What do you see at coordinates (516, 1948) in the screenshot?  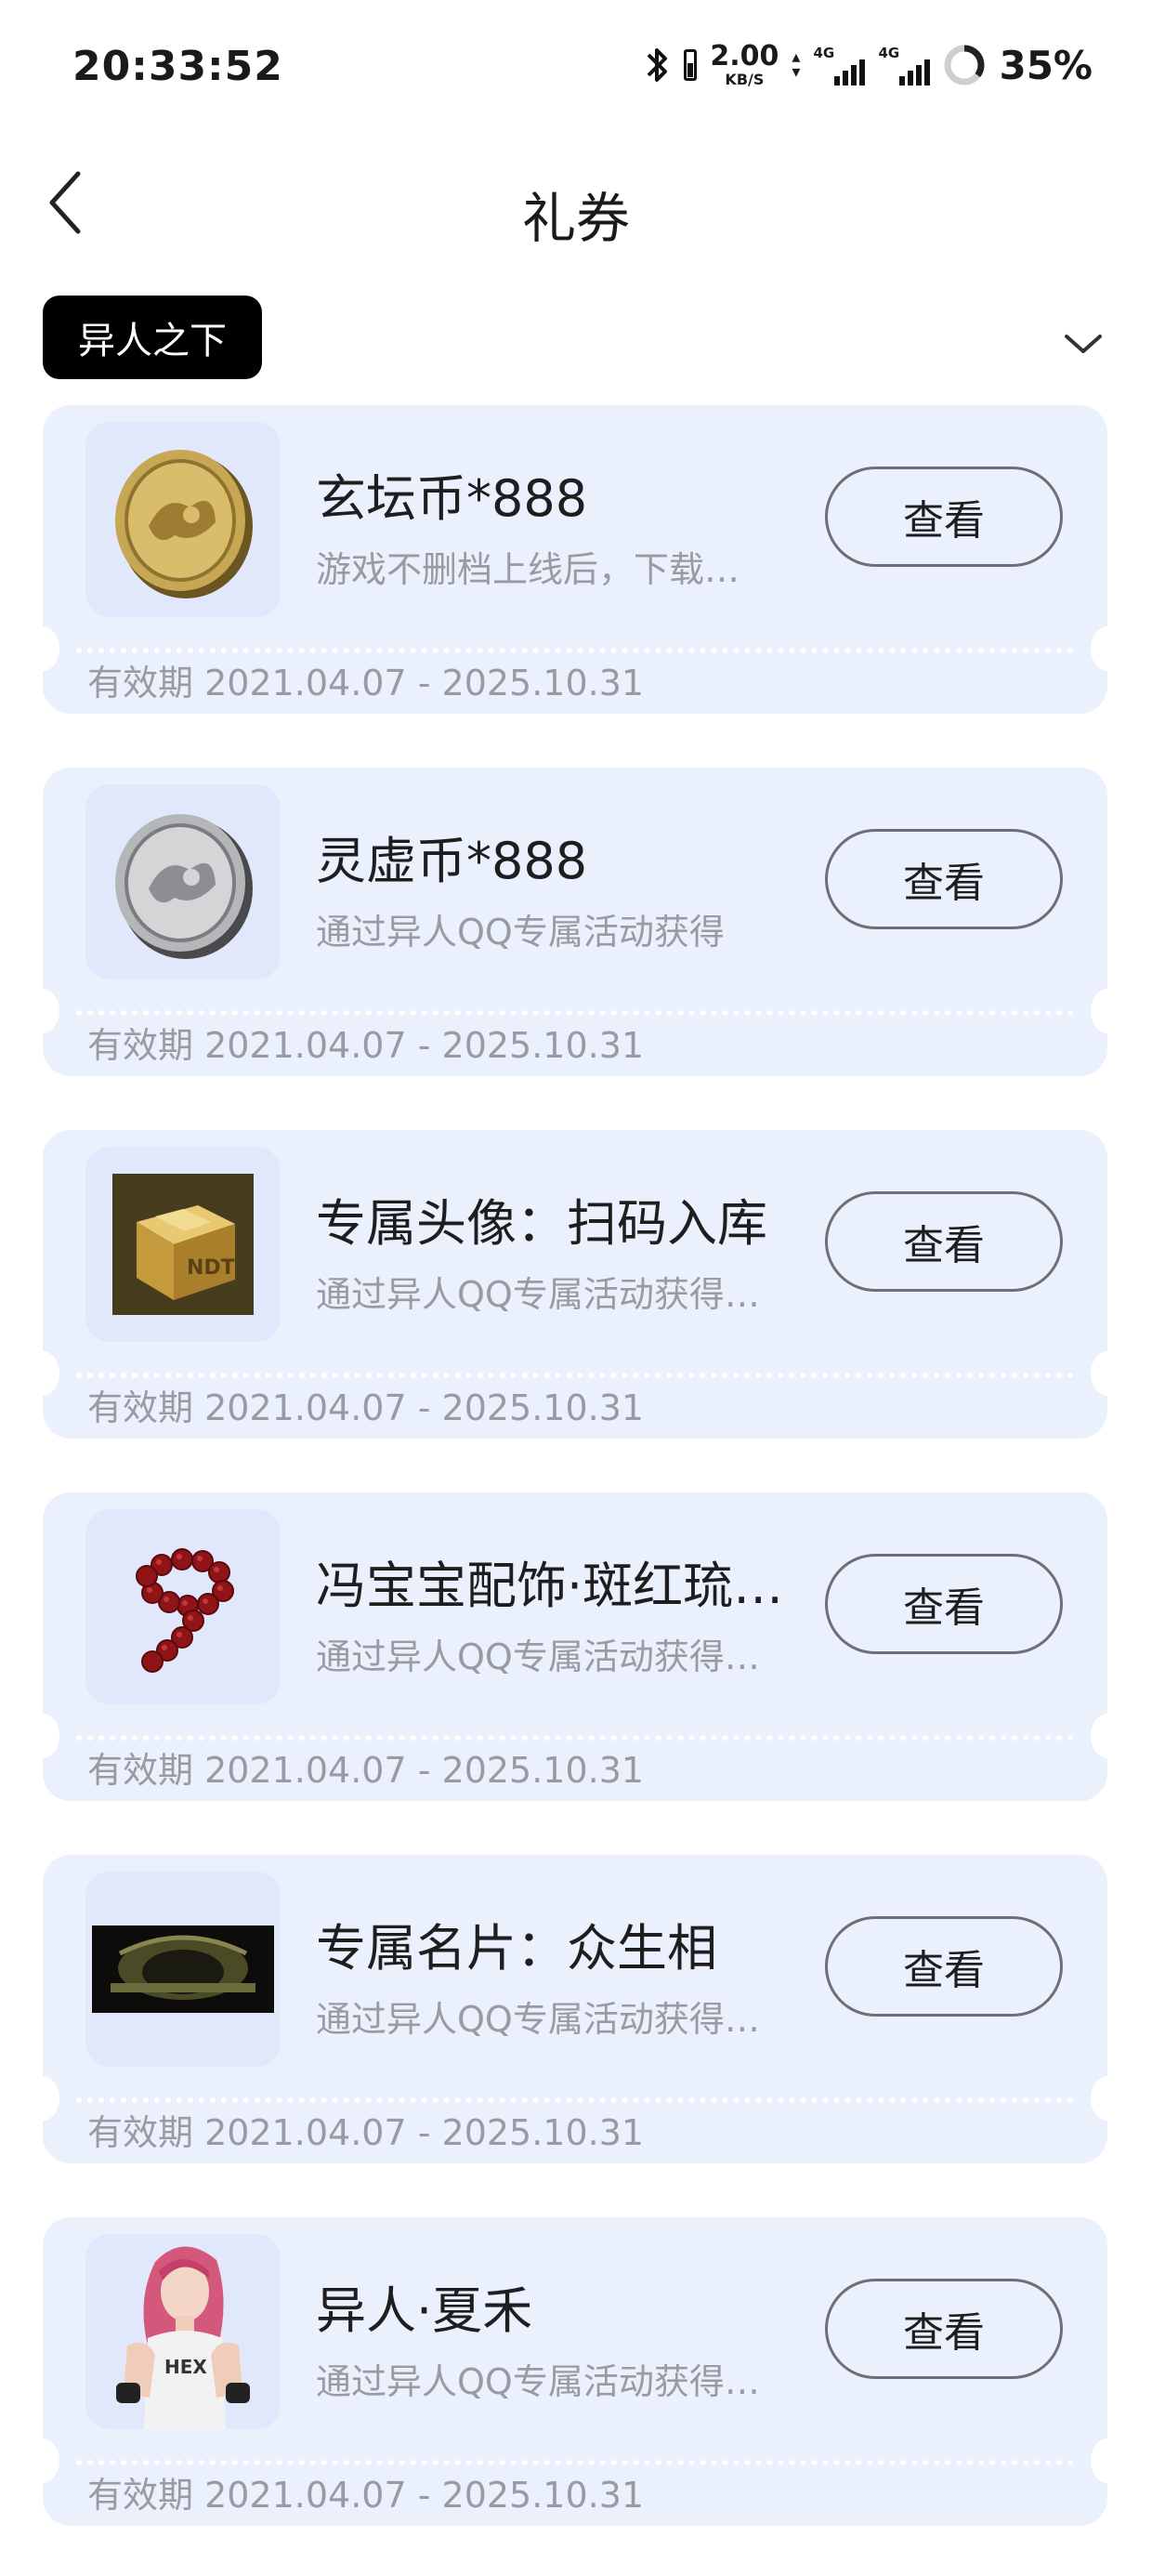 I see `coupon-title: 专属名片：众生相` at bounding box center [516, 1948].